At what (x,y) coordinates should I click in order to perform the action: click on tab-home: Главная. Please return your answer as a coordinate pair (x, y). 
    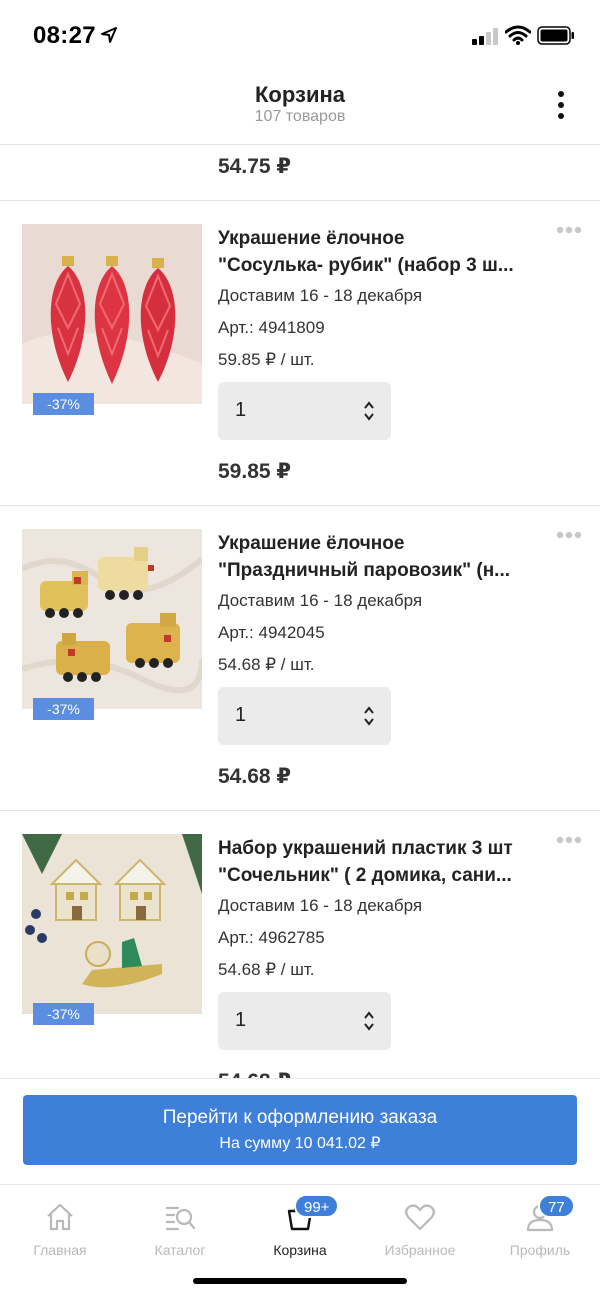
    Looking at the image, I should click on (60, 1225).